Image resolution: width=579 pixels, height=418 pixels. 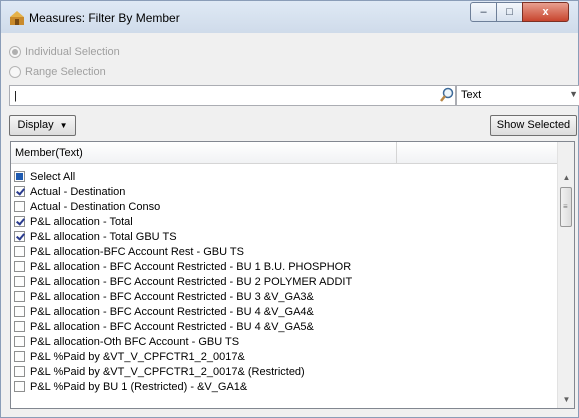 I want to click on close-button: x, so click(x=545, y=12).